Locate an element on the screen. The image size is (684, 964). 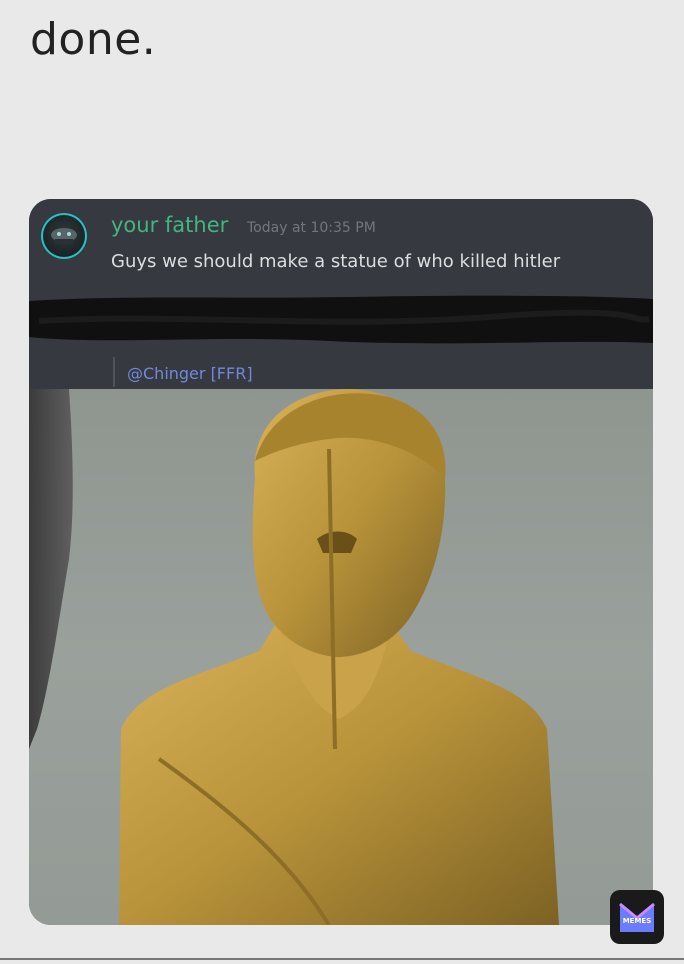
scribble-redaction is located at coordinates (341, 319).